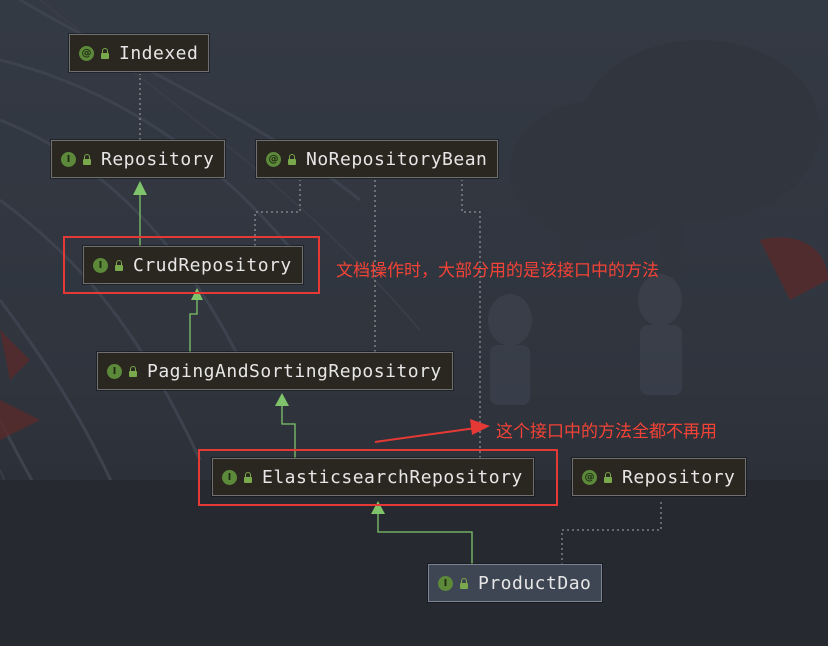  I want to click on highlight-box-crudrepository, so click(191, 265).